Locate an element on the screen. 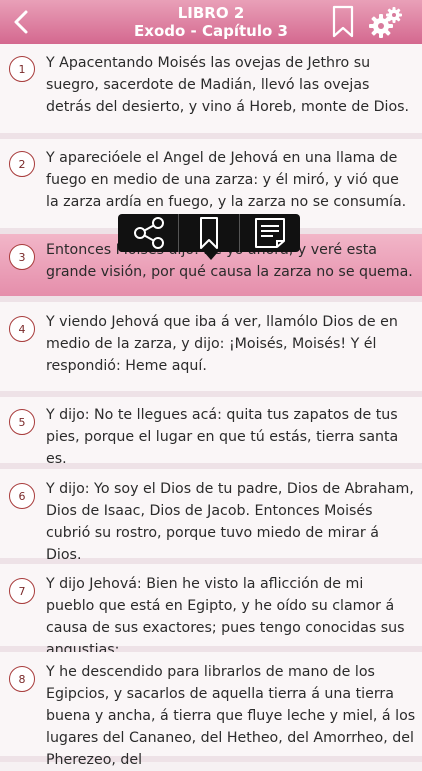  top-bar: LIBRO 2 Exodo - Capítulo 3 is located at coordinates (211, 22).